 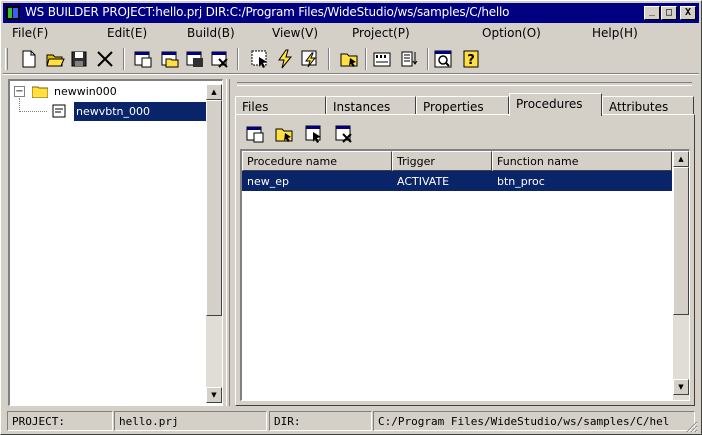 I want to click on column-header-function-name: Function name, so click(x=582, y=161).